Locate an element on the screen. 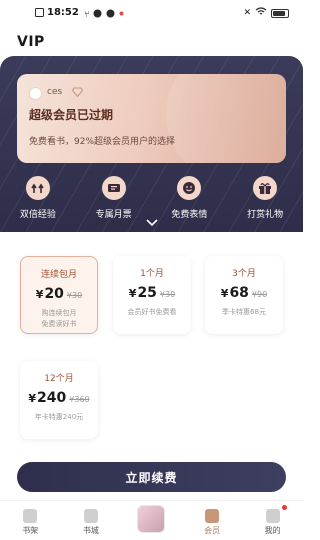  tab-profile: 我的 is located at coordinates (272, 520).